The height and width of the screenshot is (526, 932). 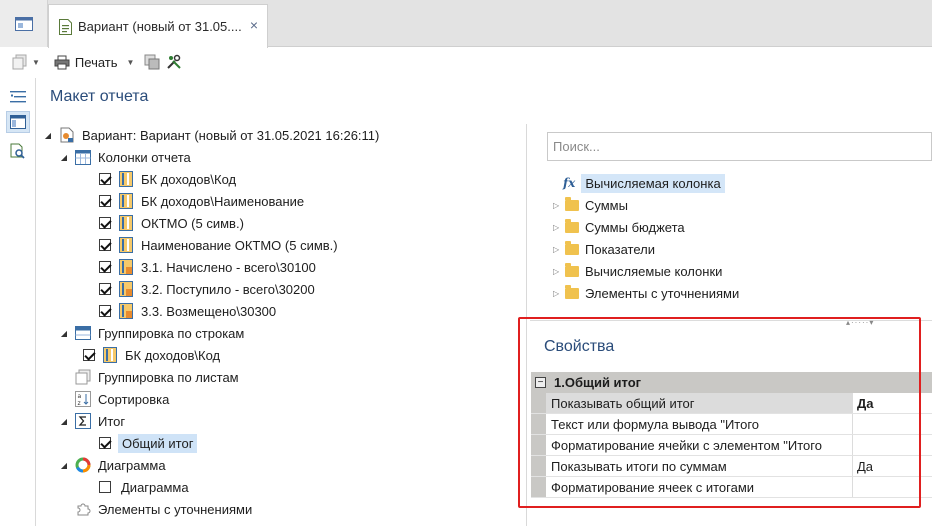 What do you see at coordinates (132, 465) in the screenshot?
I see `tree-chart-label: Диаграмма` at bounding box center [132, 465].